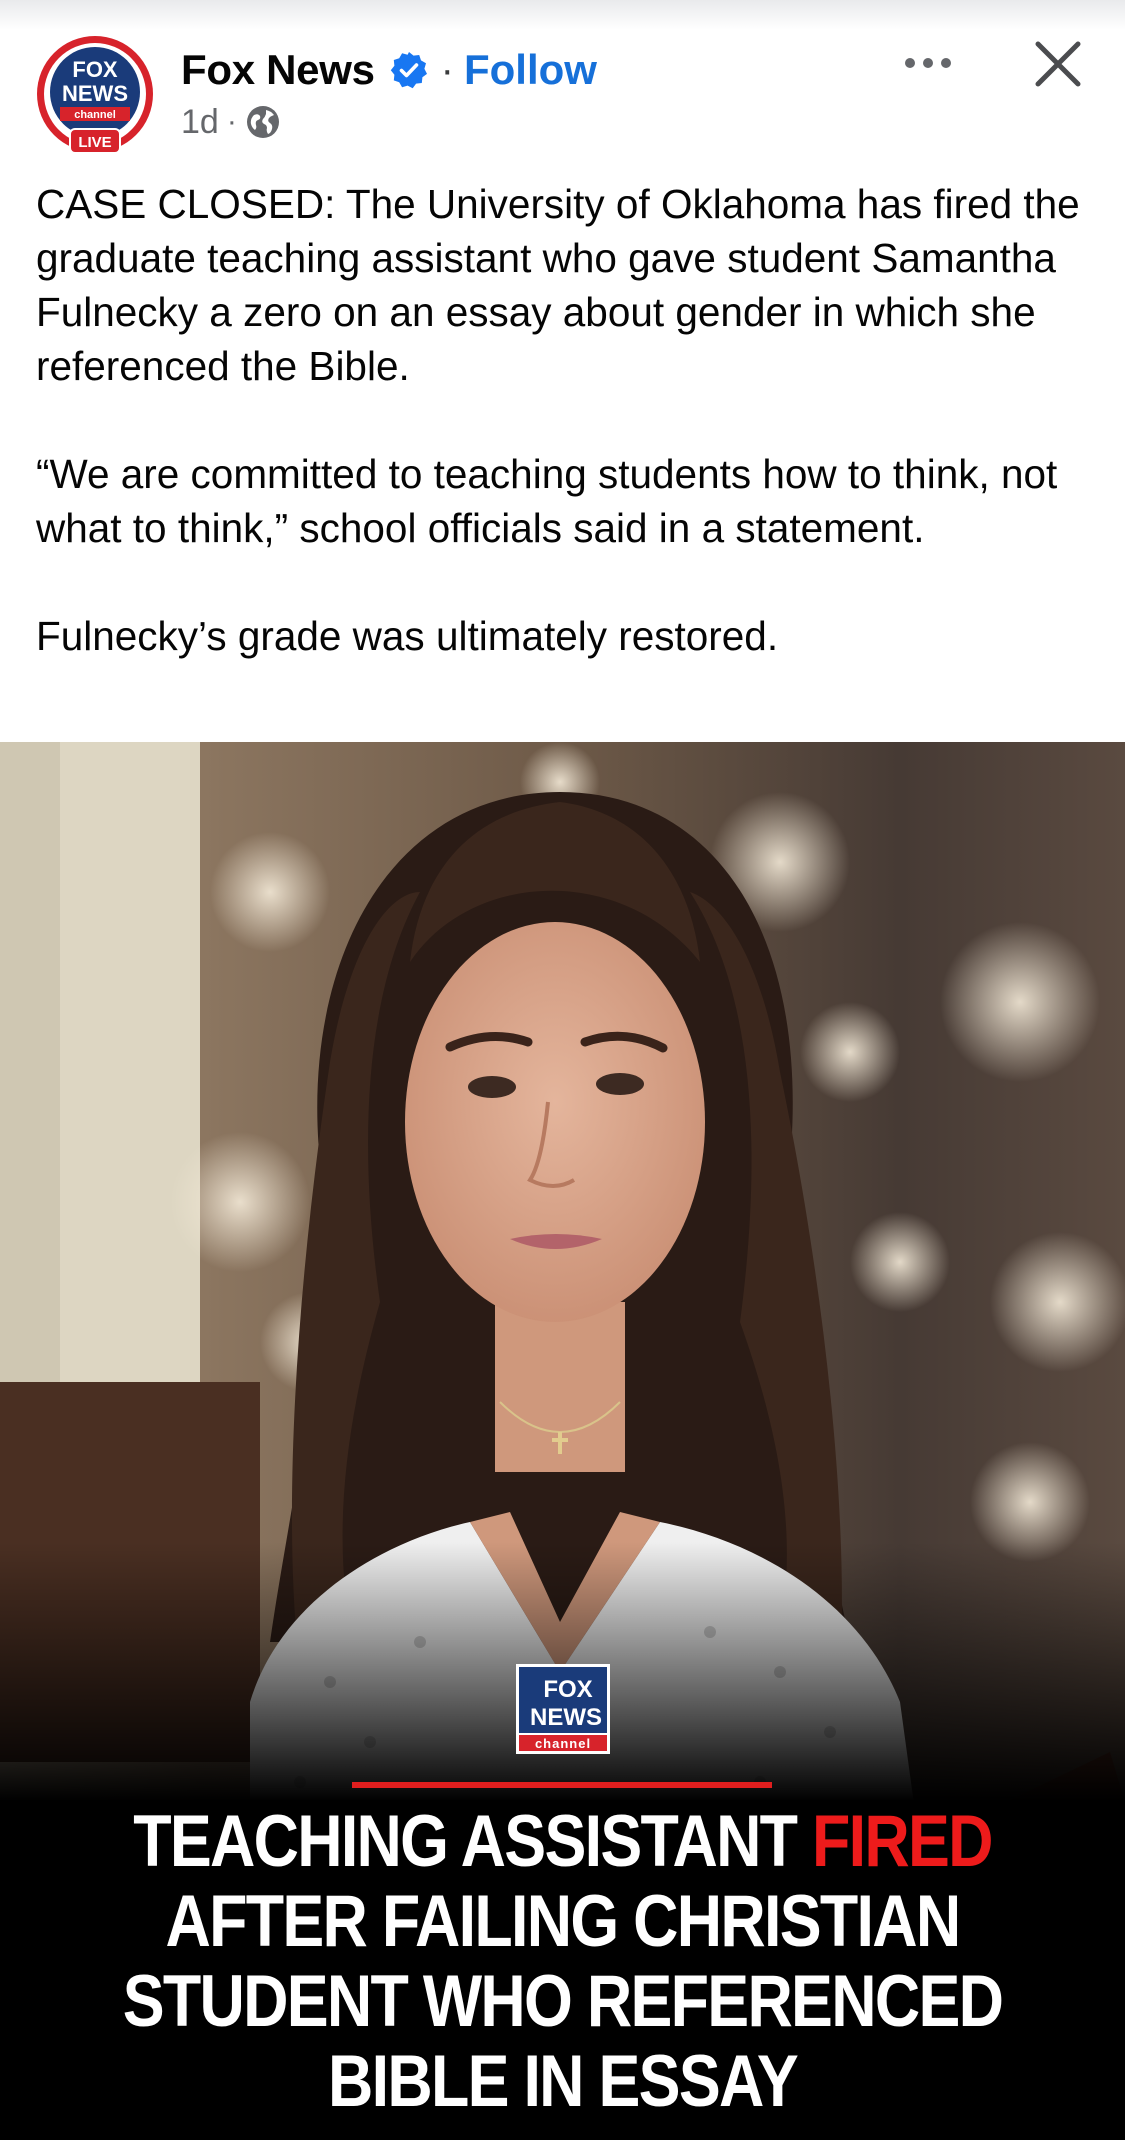 The height and width of the screenshot is (2140, 1125). I want to click on page-title-row: Fox News · Follow, so click(389, 70).